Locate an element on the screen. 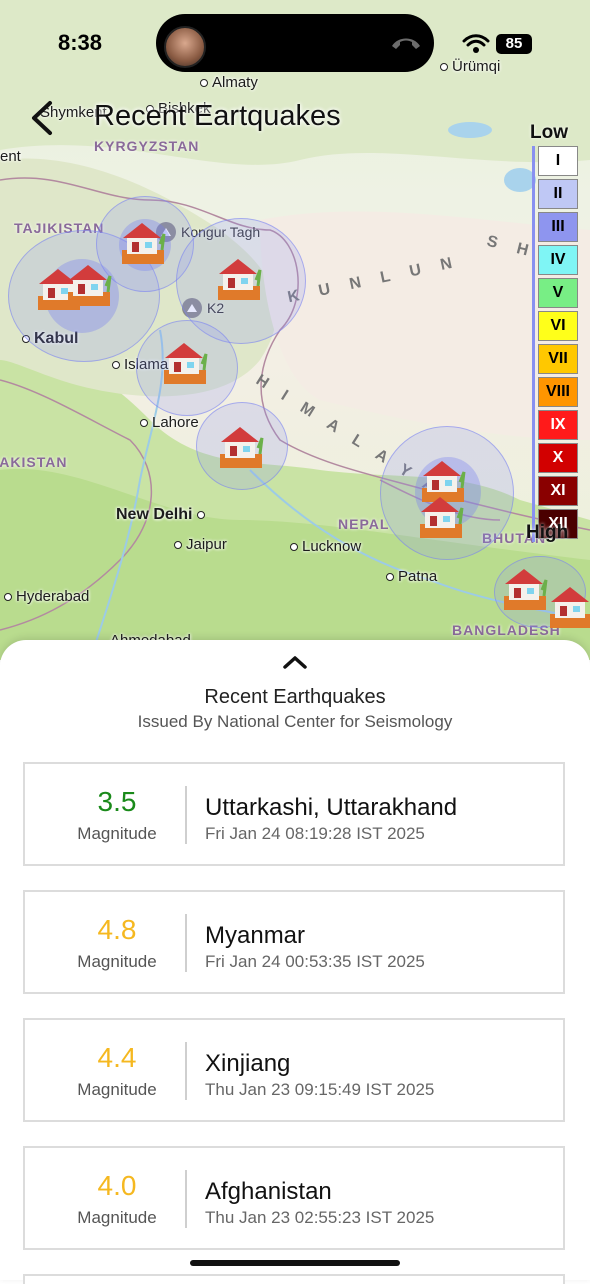  legend-scale: I II III IV V VI VII VIII IX X XI XII is located at coordinates (555, 344).